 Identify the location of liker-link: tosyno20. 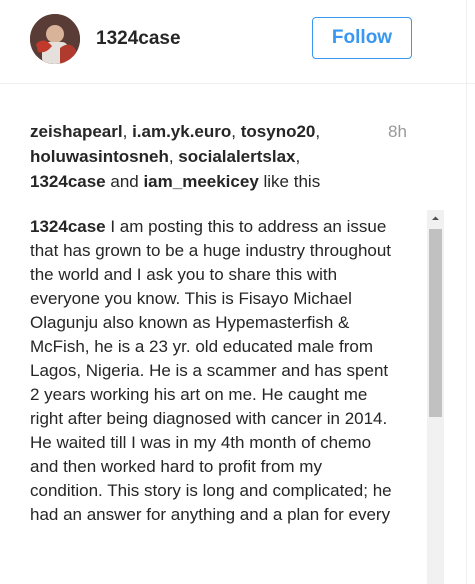
(278, 131).